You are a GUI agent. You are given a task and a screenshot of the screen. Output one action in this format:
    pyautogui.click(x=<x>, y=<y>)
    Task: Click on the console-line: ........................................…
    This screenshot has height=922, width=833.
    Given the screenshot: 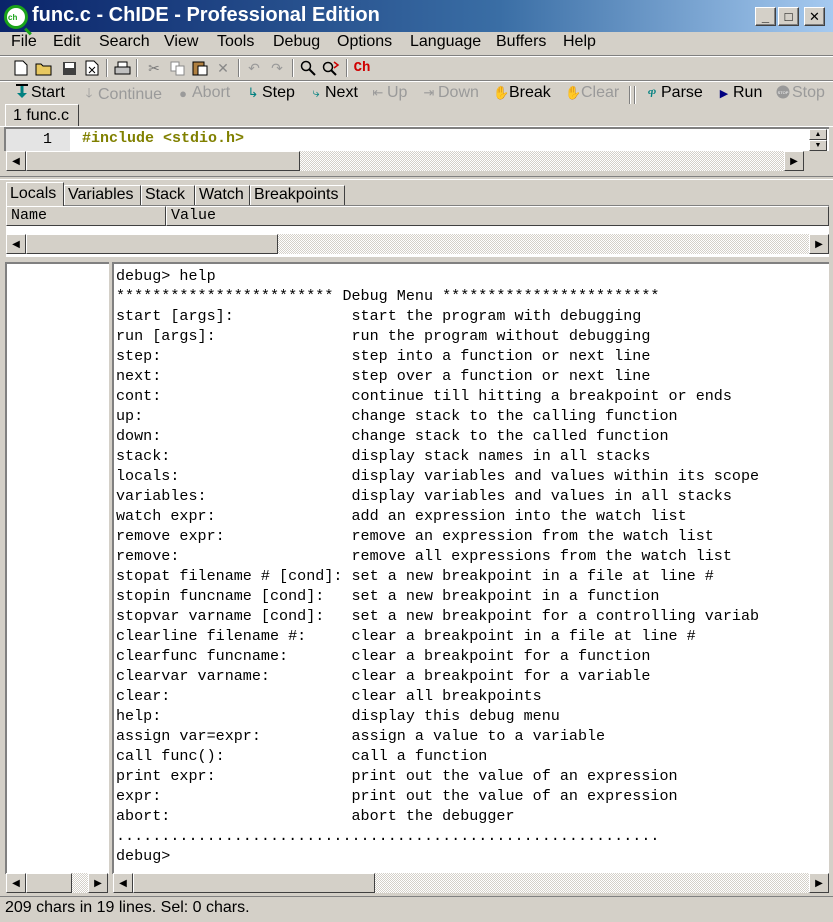 What is the action you would take?
    pyautogui.click(x=388, y=836)
    